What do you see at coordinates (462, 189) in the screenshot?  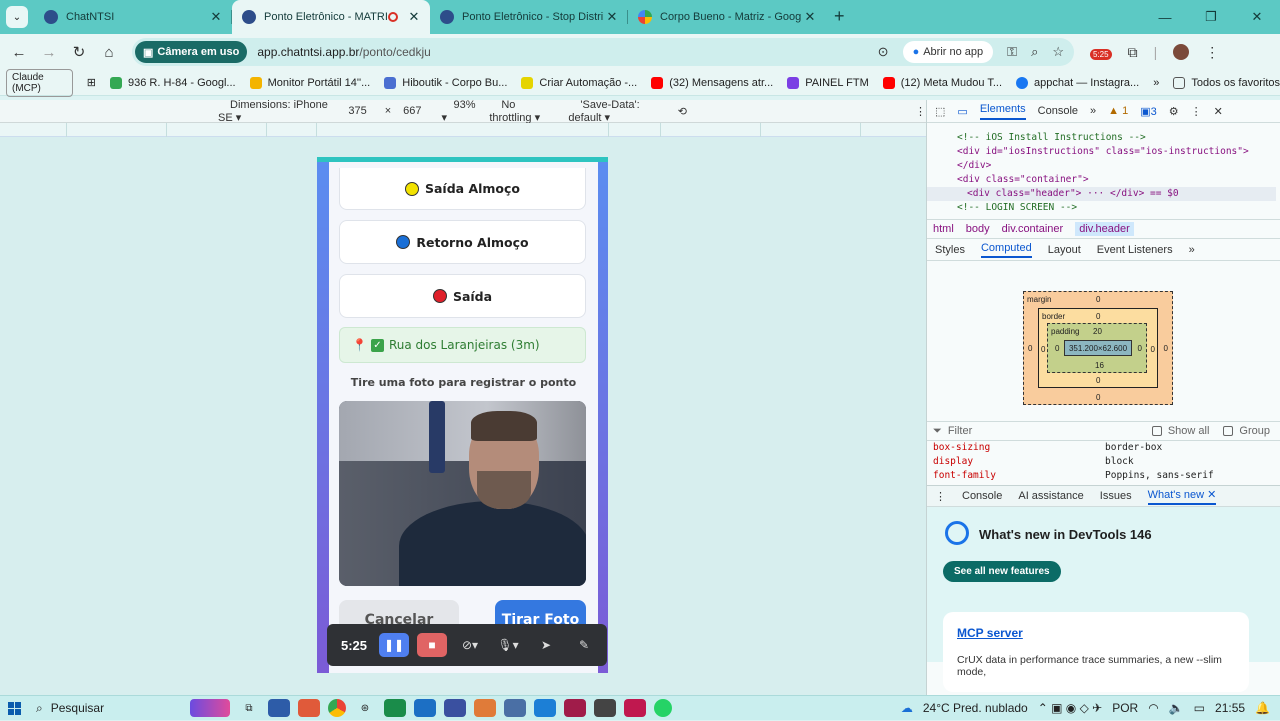 I see `saida-almoco-button: Saída Almoço` at bounding box center [462, 189].